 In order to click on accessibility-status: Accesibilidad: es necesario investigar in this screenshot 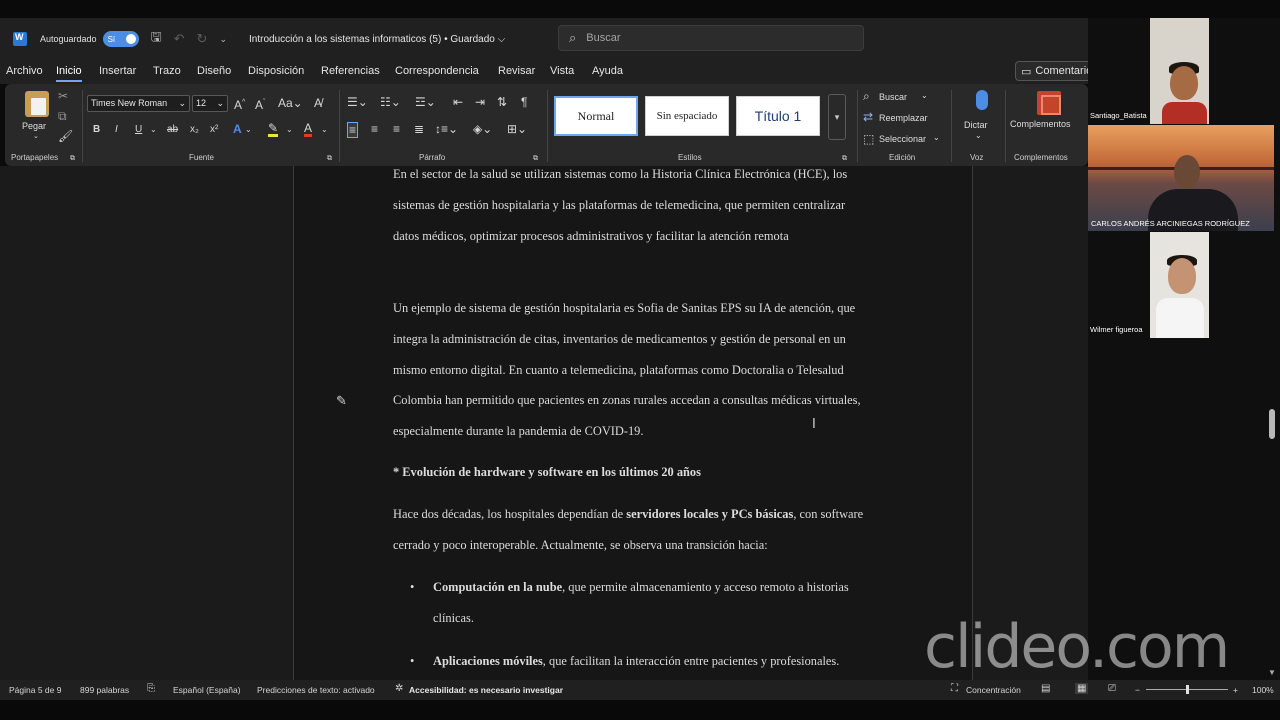, I will do `click(486, 690)`.